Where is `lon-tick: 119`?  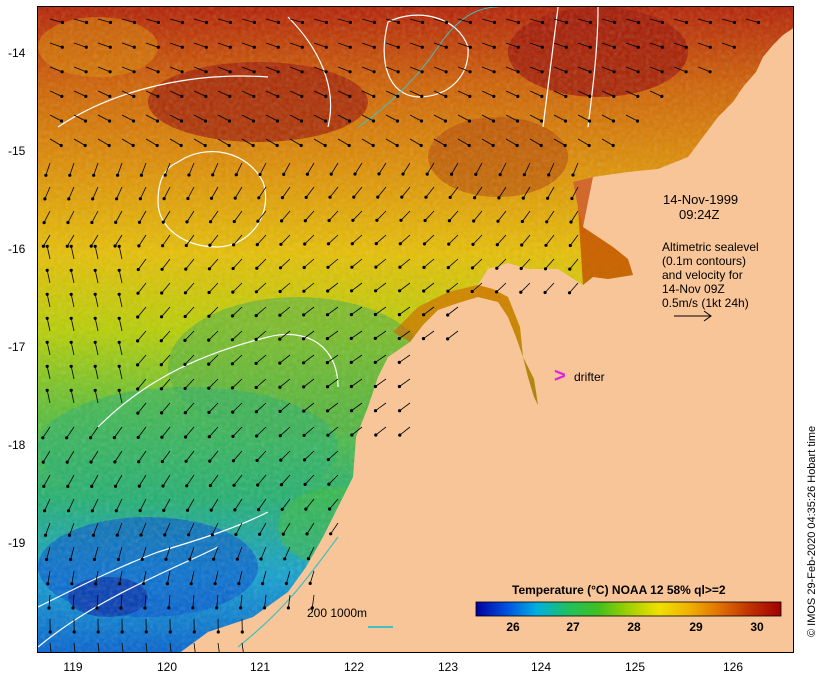
lon-tick: 119 is located at coordinates (73, 667).